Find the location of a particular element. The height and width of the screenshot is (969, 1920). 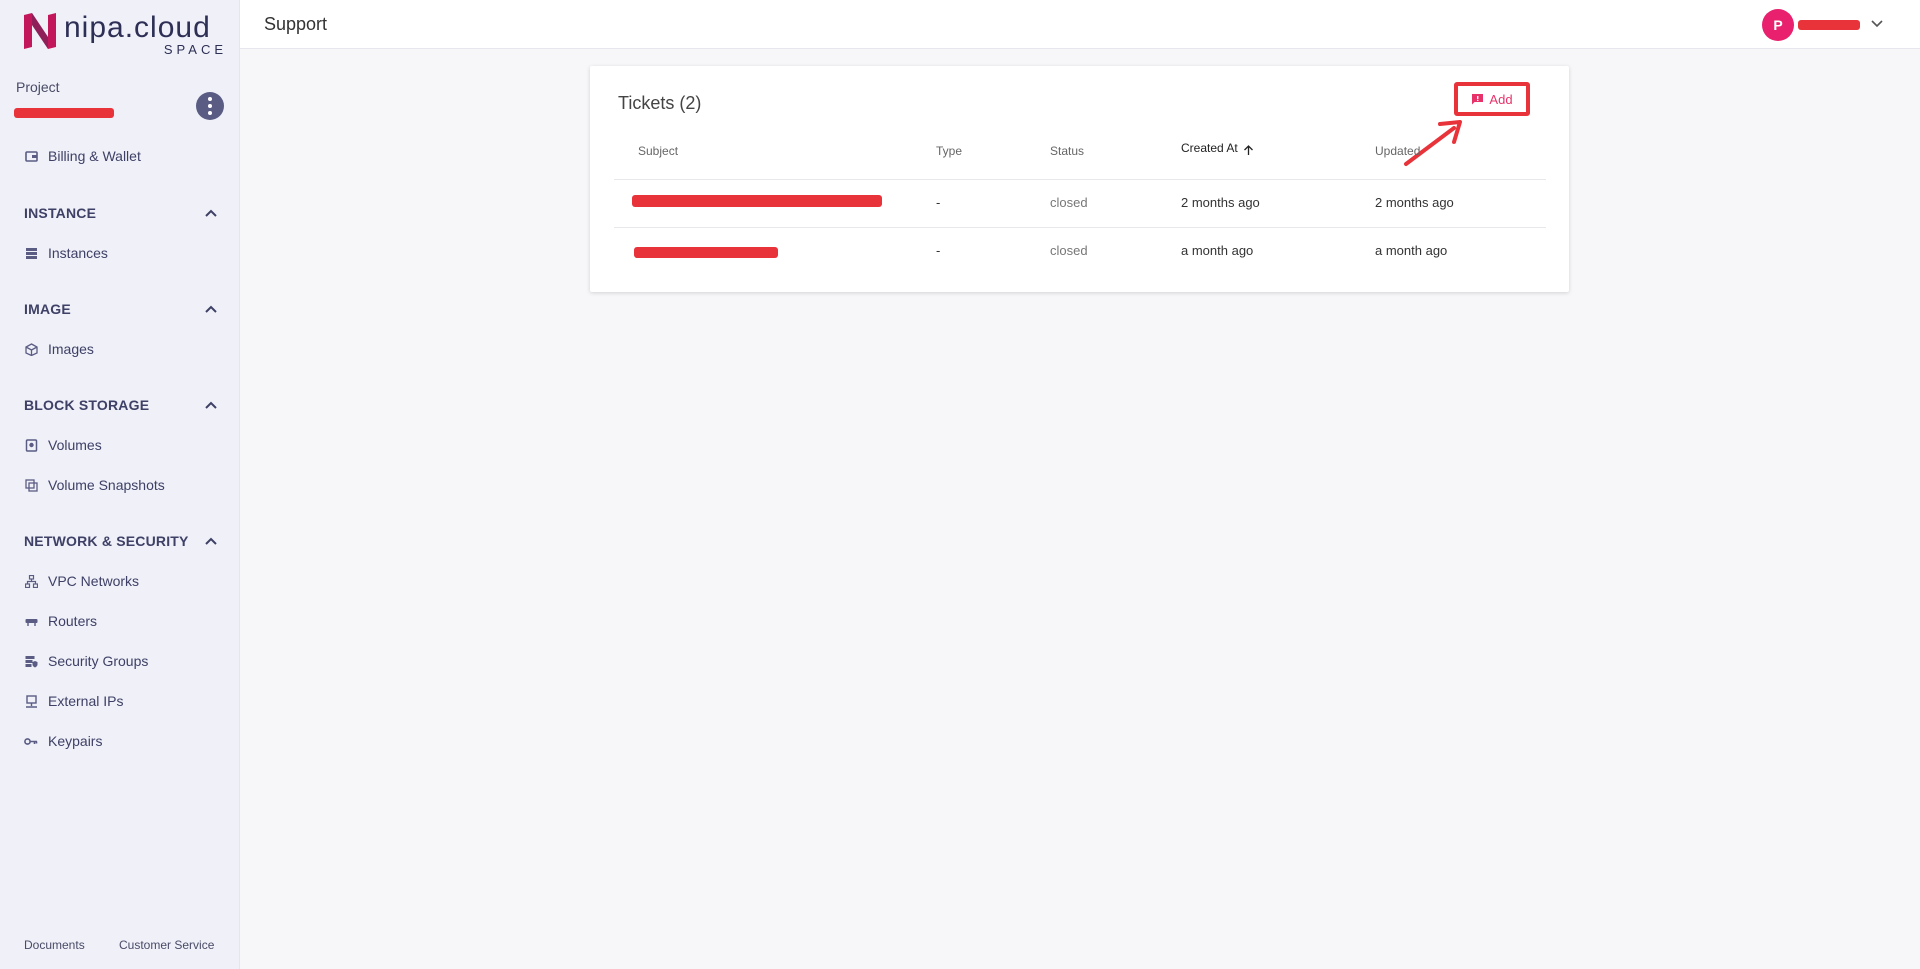

sidebar-item-instances: Instances is located at coordinates (66, 253).